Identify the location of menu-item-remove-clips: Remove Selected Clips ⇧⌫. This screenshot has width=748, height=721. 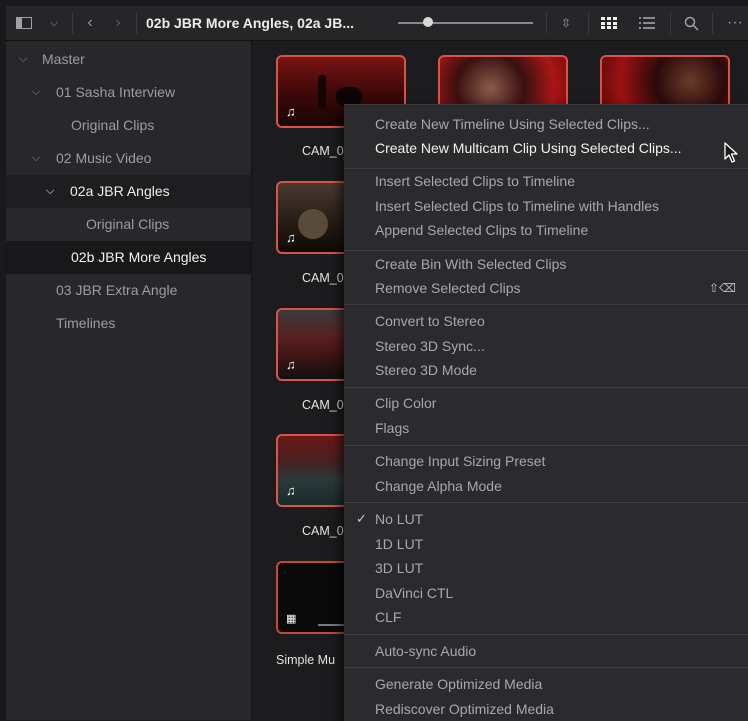
(546, 288).